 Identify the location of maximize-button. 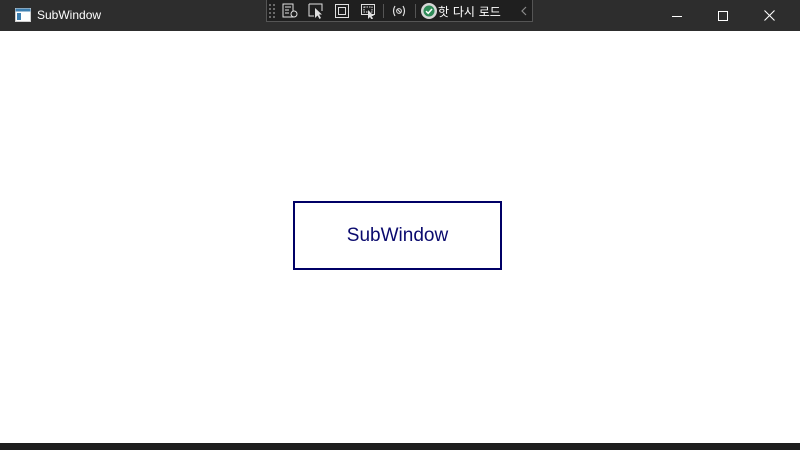
(723, 15).